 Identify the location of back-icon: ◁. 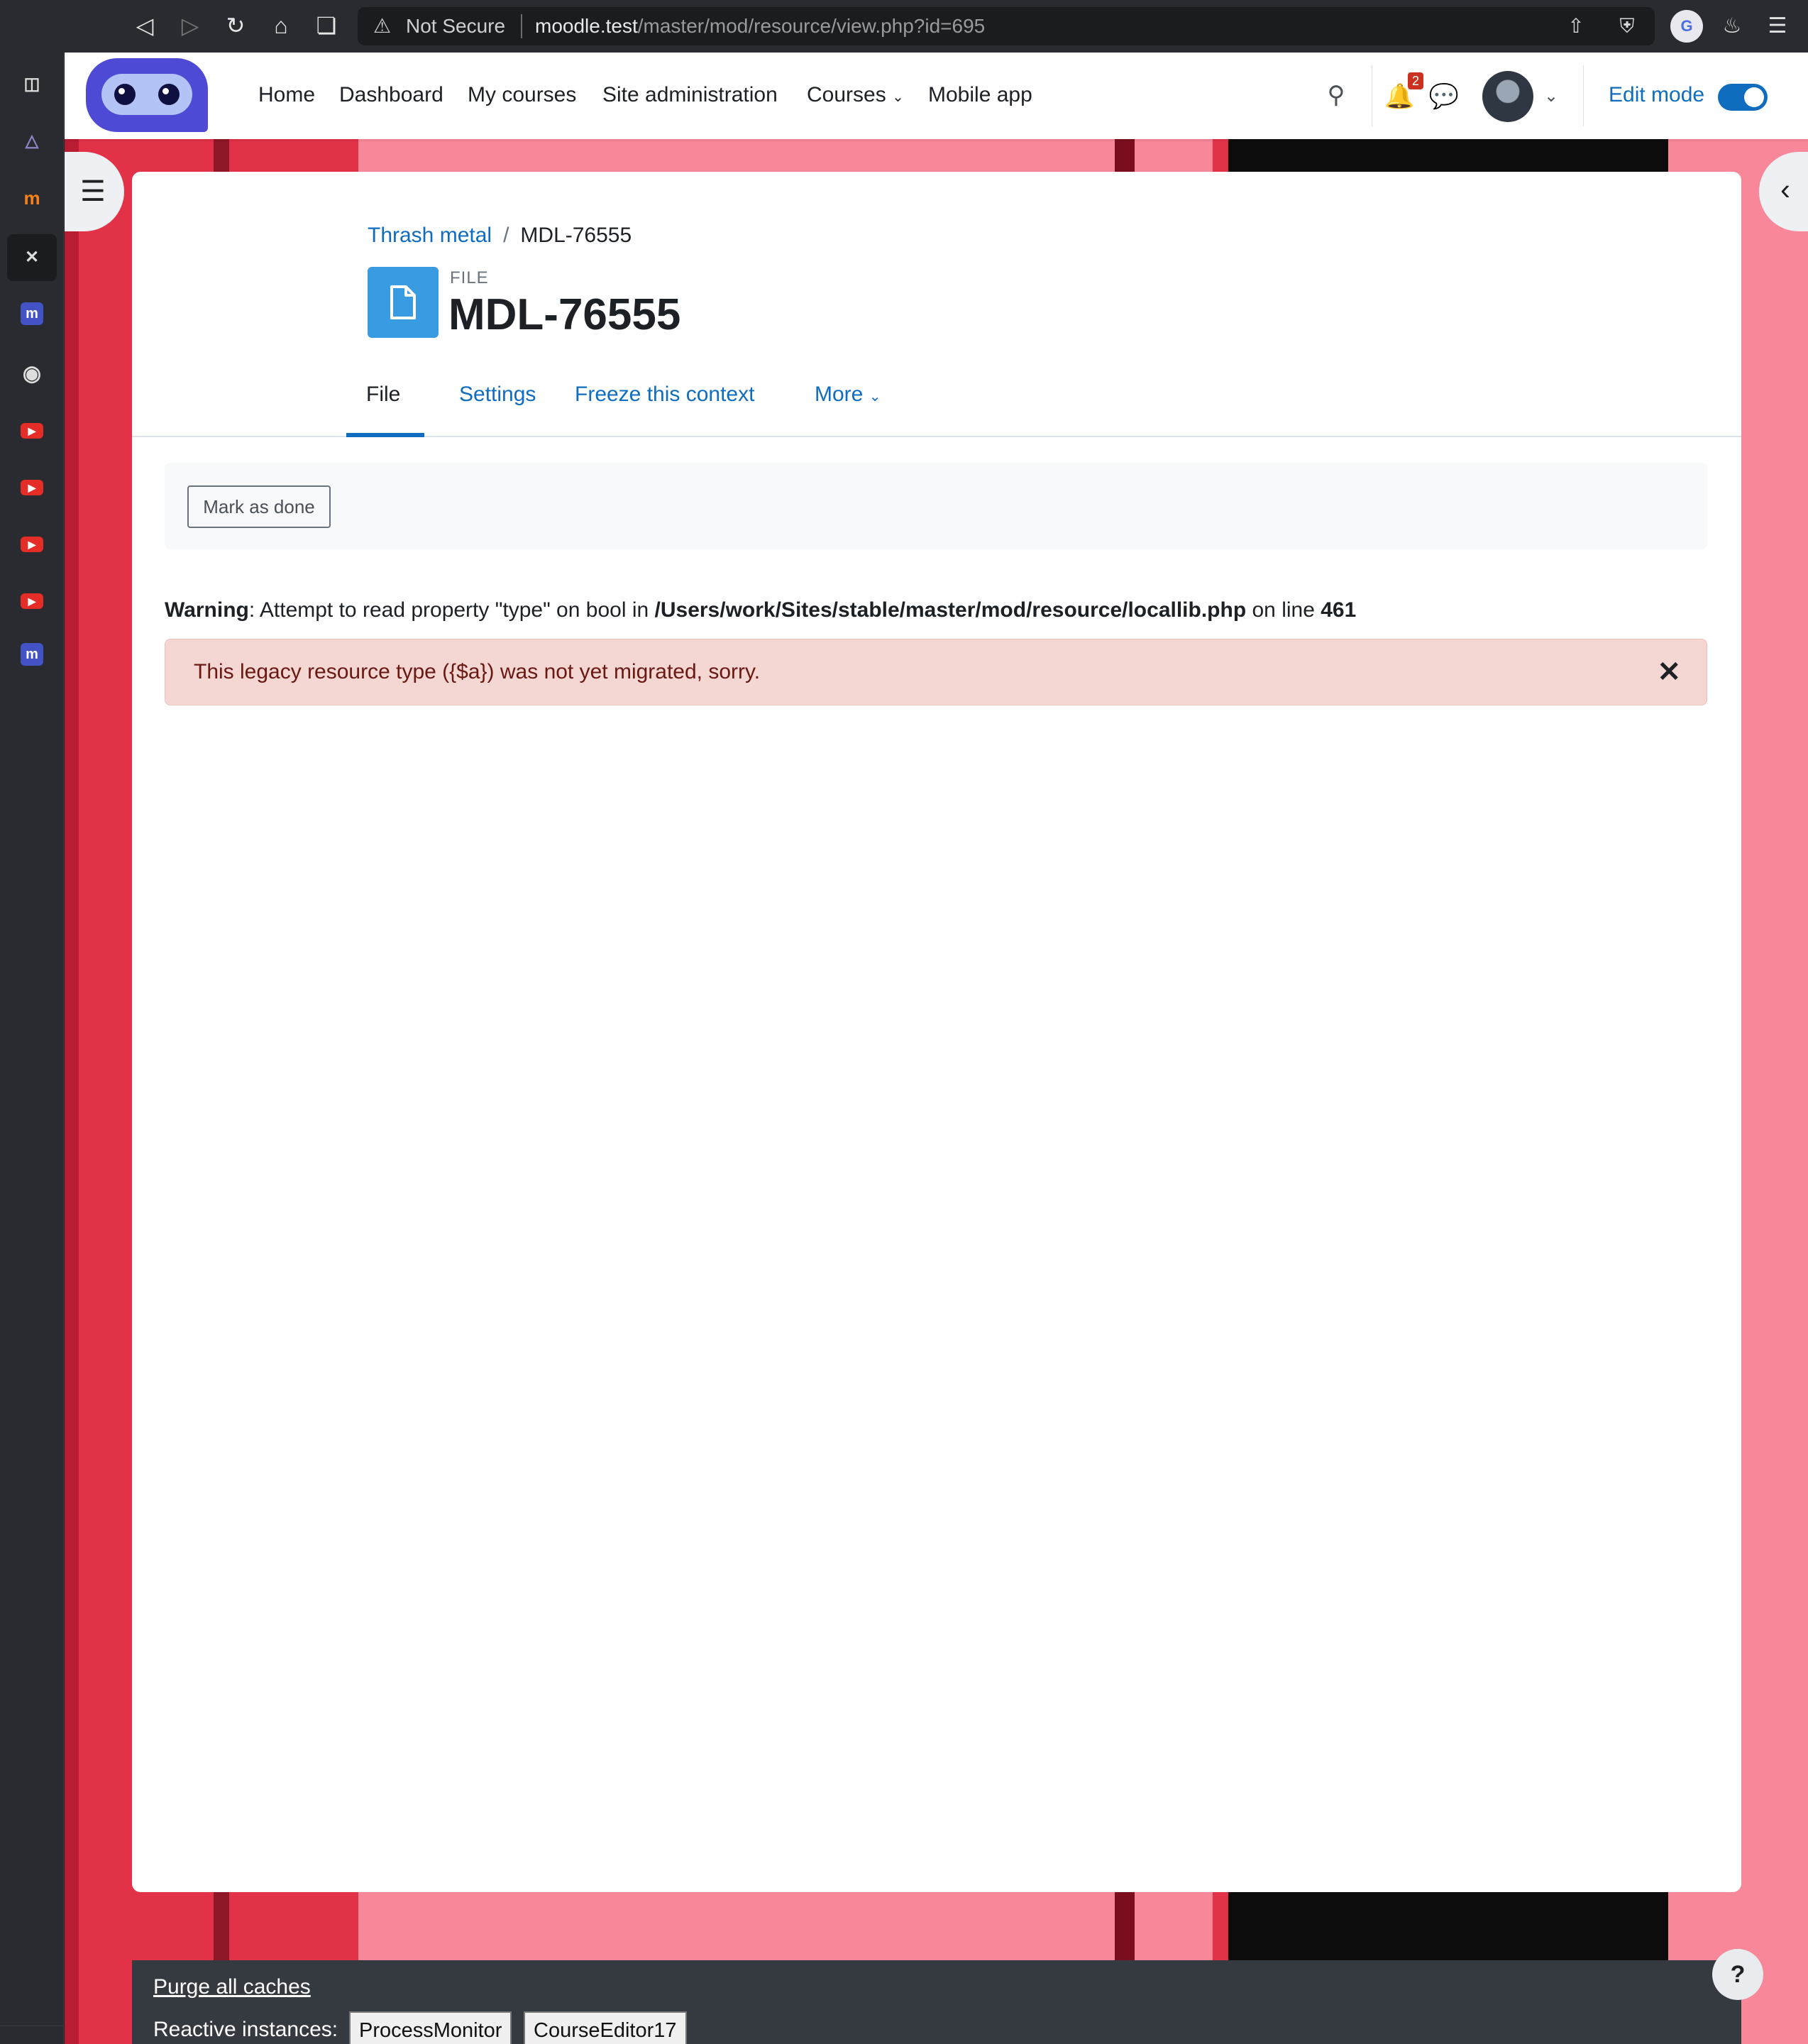
(145, 25).